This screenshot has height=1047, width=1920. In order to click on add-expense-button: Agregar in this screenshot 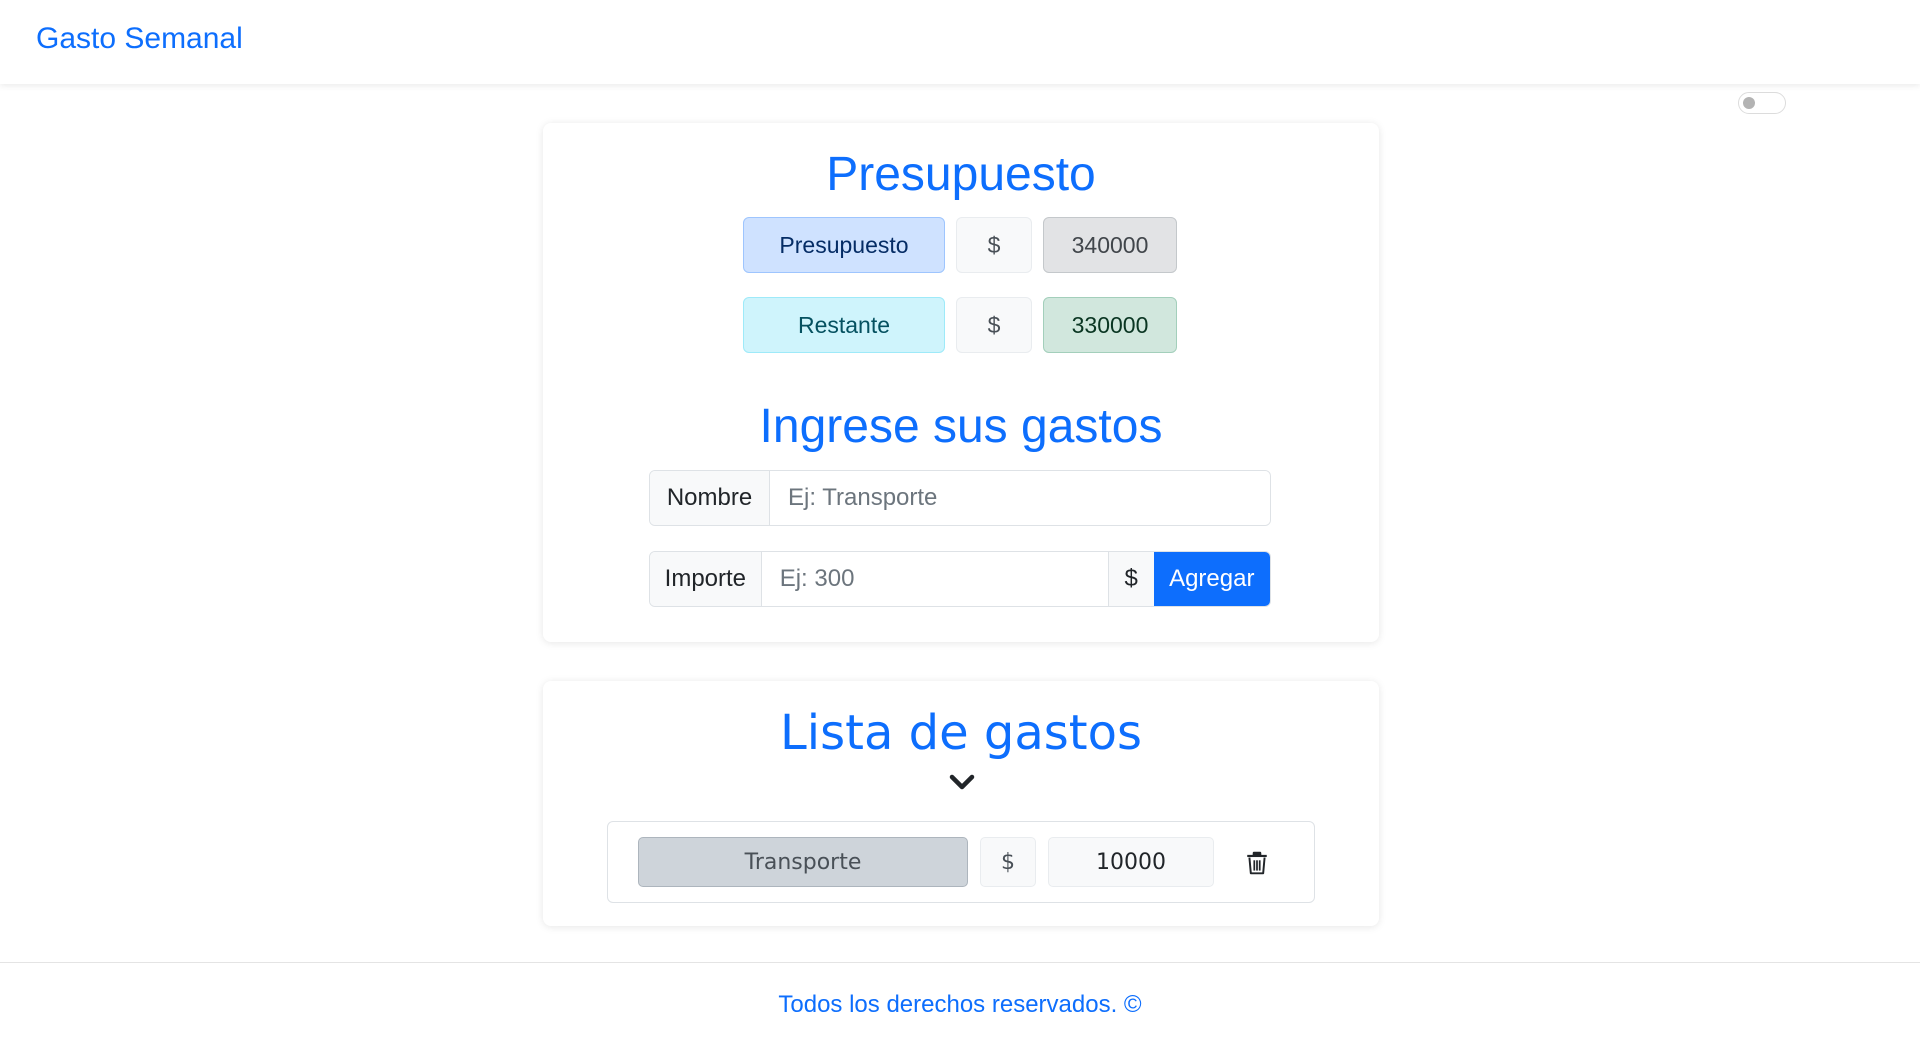, I will do `click(1211, 579)`.